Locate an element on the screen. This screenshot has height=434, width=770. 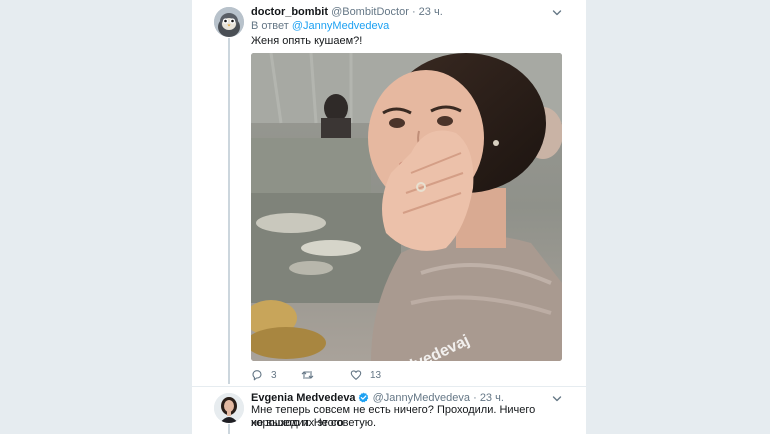
like-action: 13 is located at coordinates (365, 375).